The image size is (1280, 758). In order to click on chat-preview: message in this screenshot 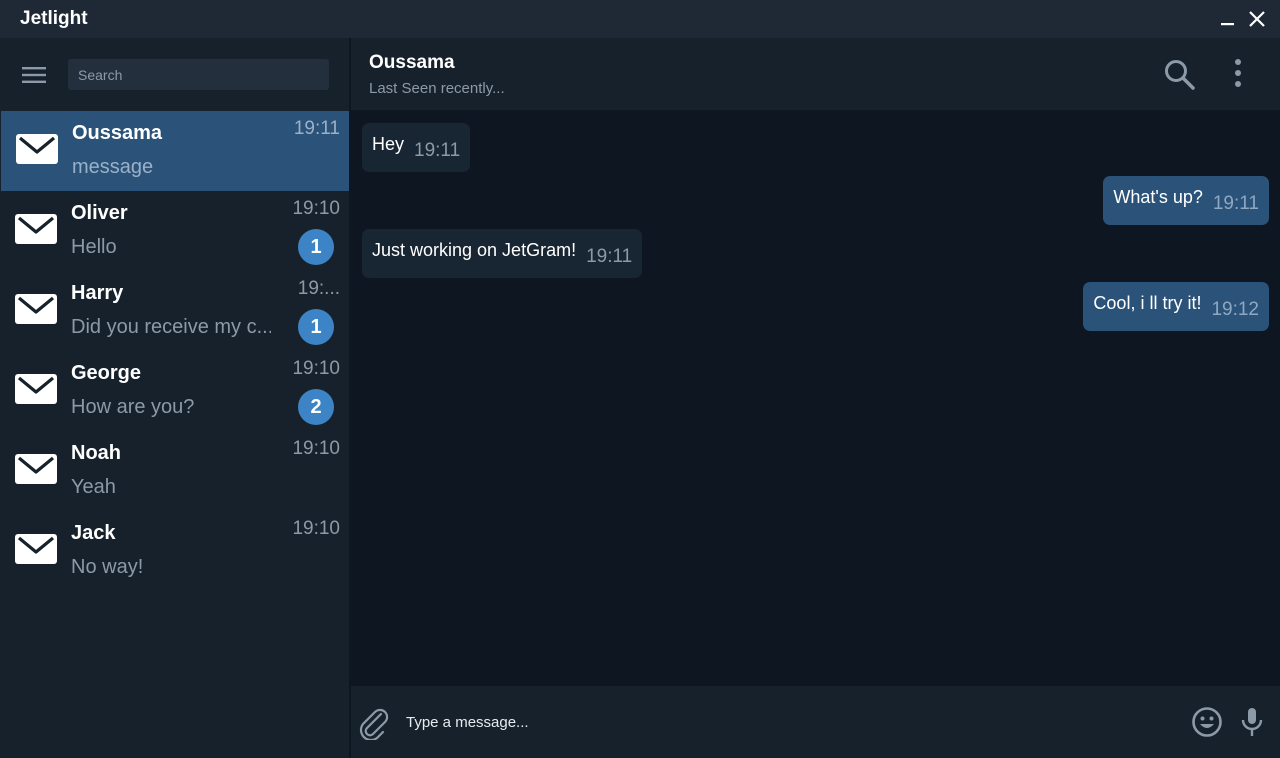, I will do `click(113, 167)`.